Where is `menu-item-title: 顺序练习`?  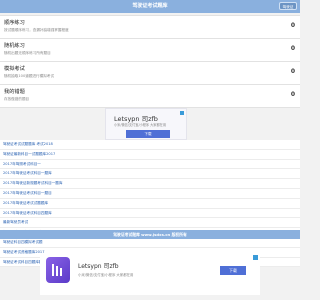
menu-item-title: 顺序练习 is located at coordinates (14, 23).